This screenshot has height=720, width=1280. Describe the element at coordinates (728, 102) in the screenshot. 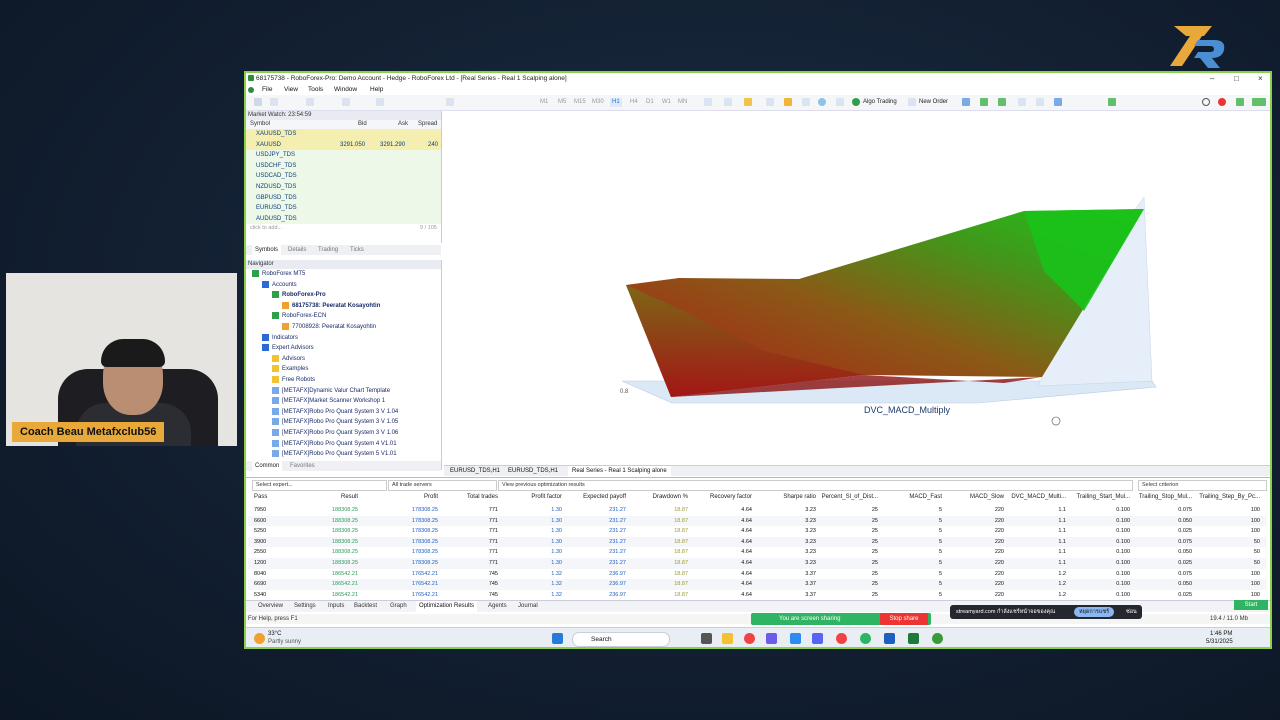

I see `indicators-icon` at that location.